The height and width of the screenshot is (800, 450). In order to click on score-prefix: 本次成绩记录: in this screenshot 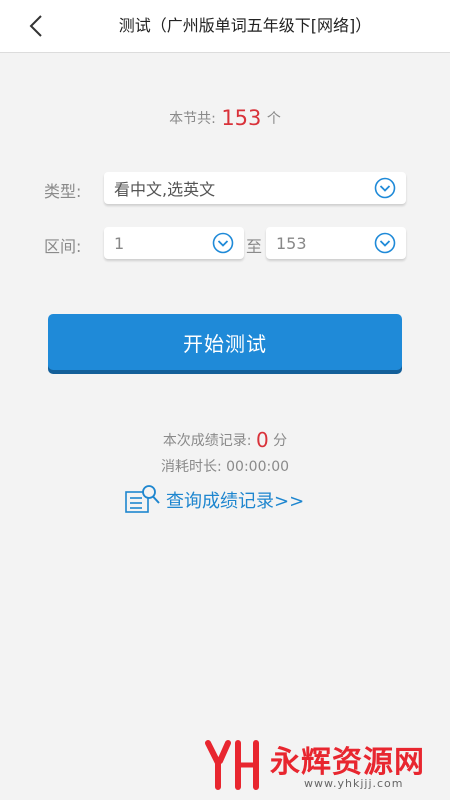, I will do `click(207, 441)`.